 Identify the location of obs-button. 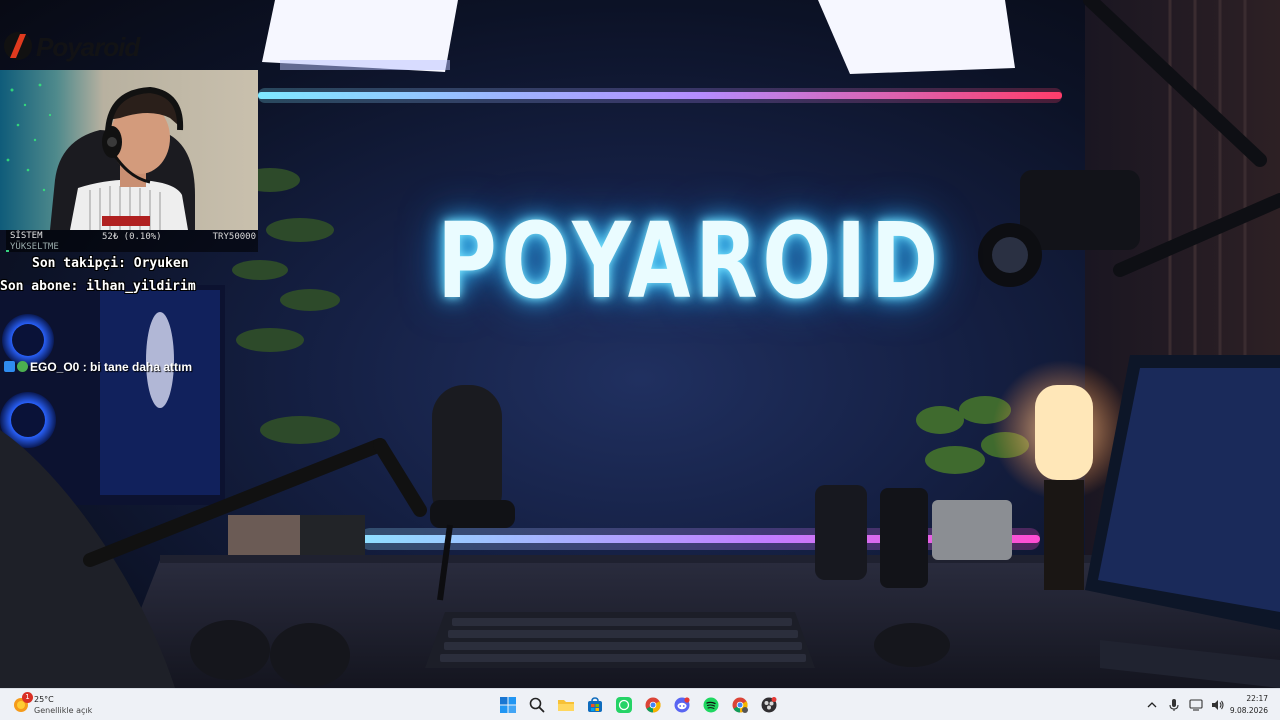
(769, 705).